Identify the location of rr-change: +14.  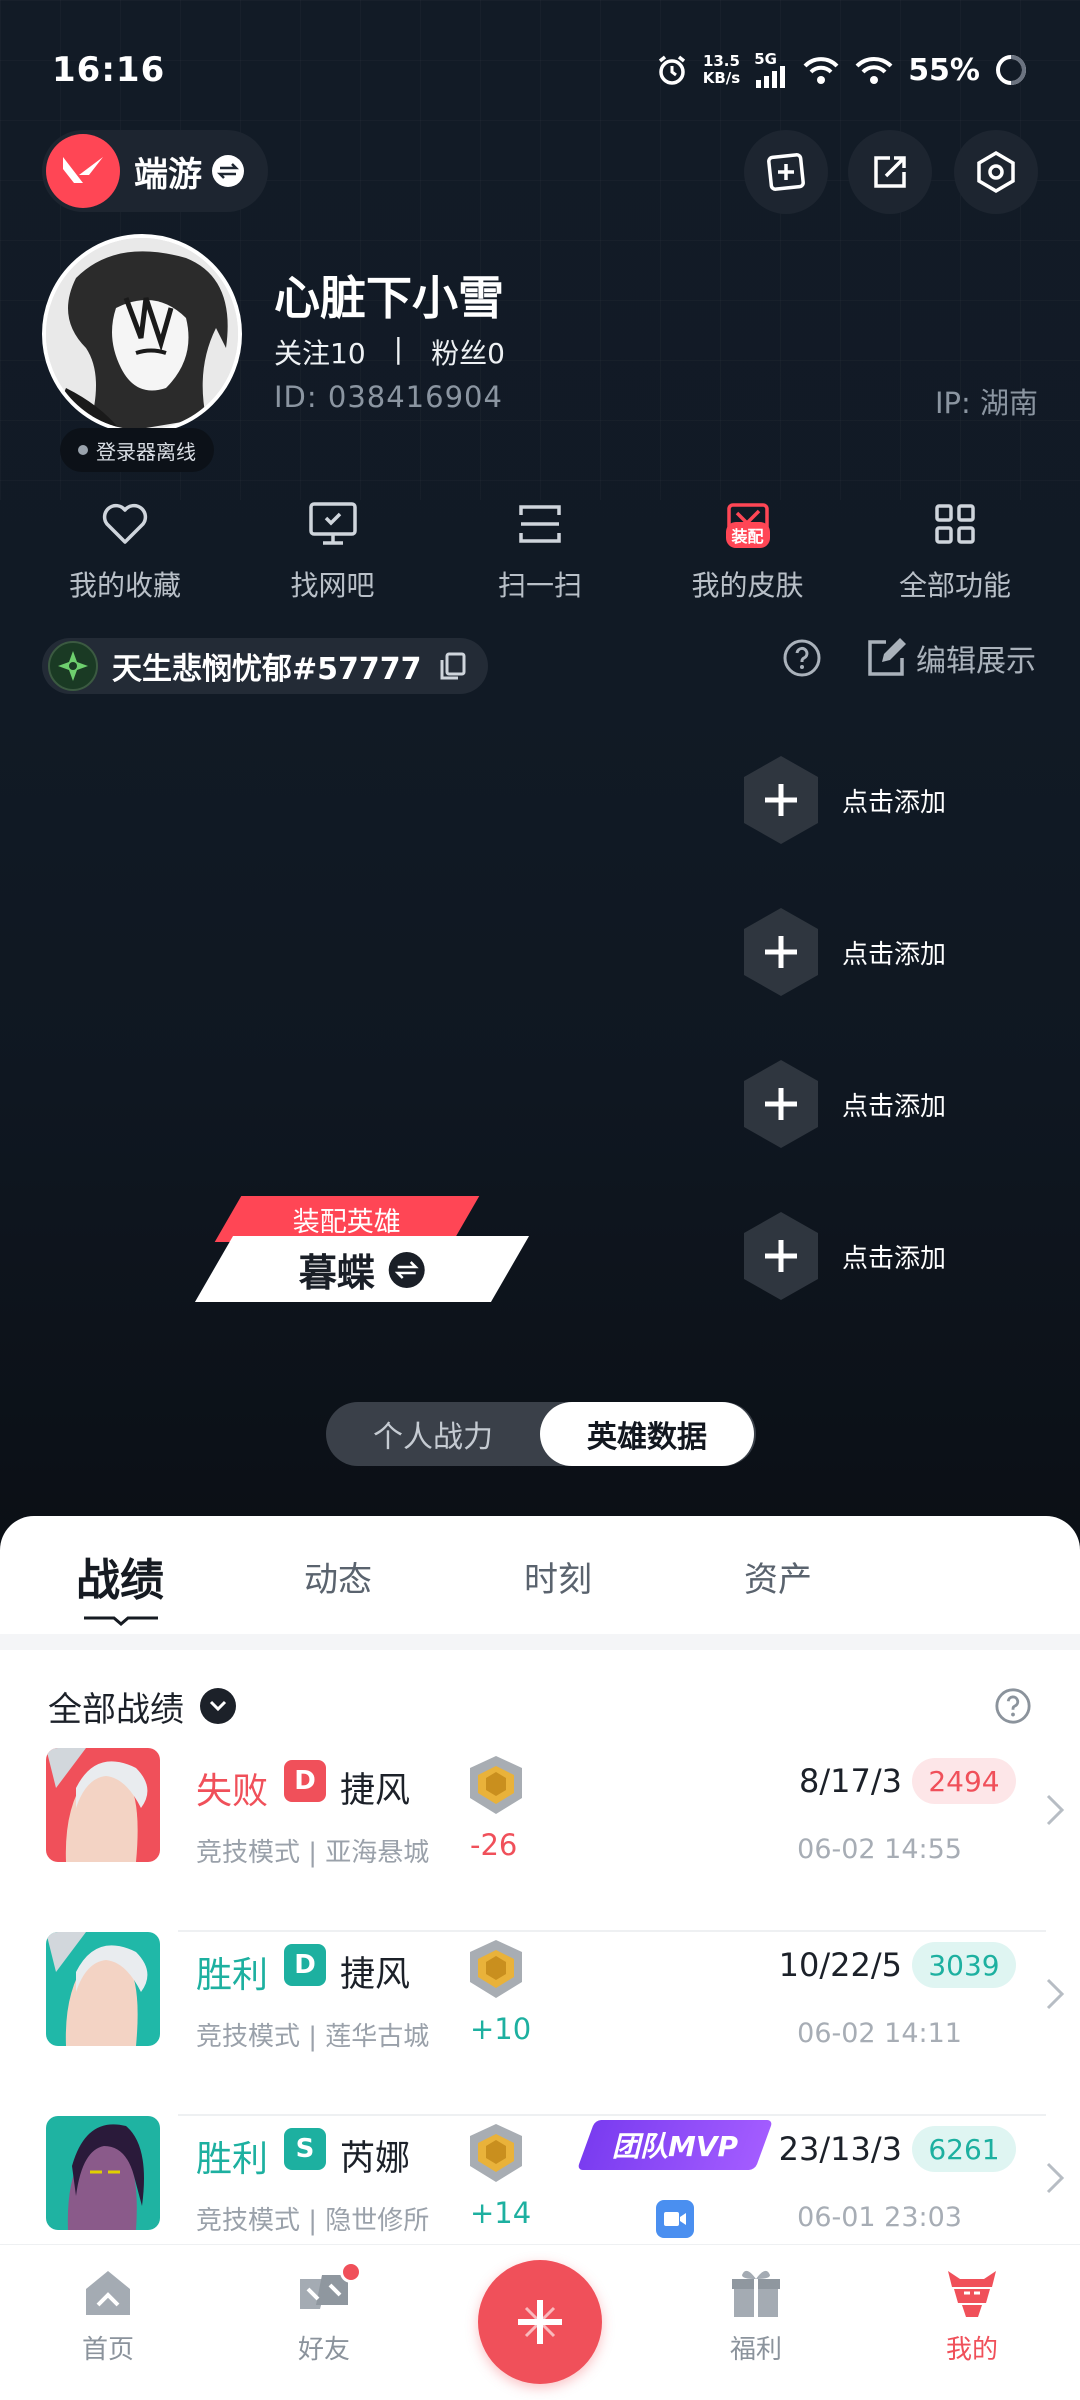
(501, 2213).